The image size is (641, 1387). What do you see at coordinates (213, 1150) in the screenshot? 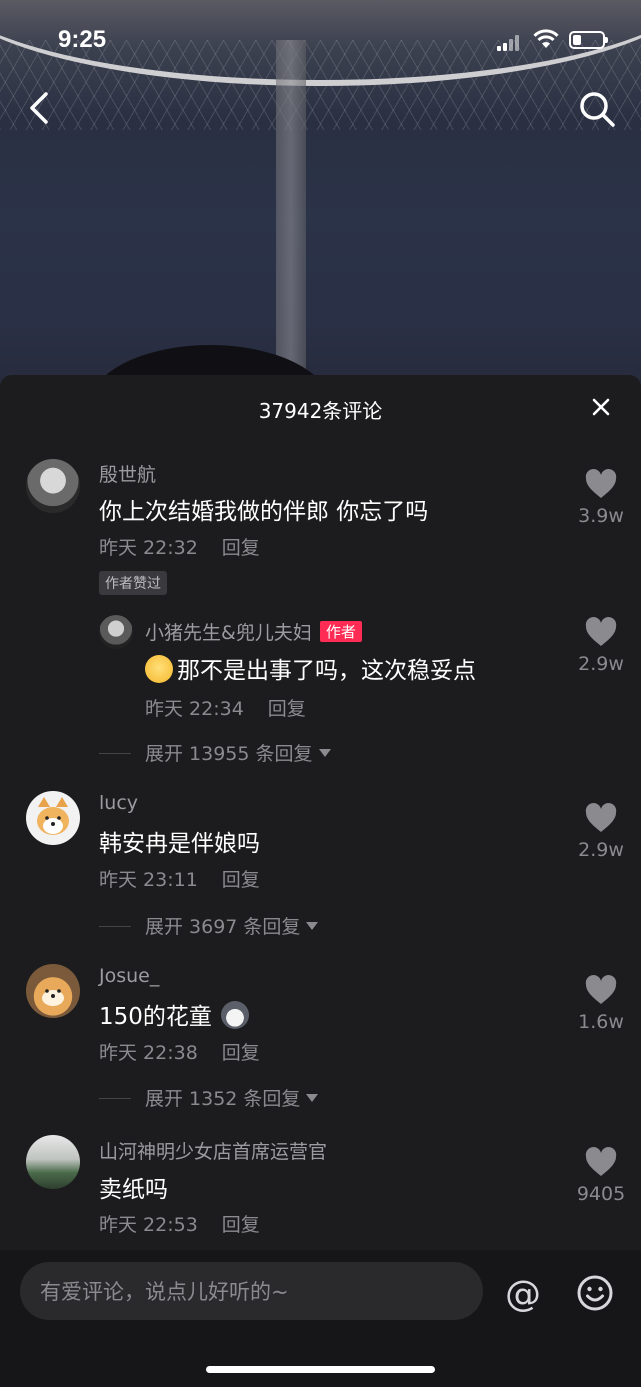
I see `comment-username: 山河神明少女店首席运营官` at bounding box center [213, 1150].